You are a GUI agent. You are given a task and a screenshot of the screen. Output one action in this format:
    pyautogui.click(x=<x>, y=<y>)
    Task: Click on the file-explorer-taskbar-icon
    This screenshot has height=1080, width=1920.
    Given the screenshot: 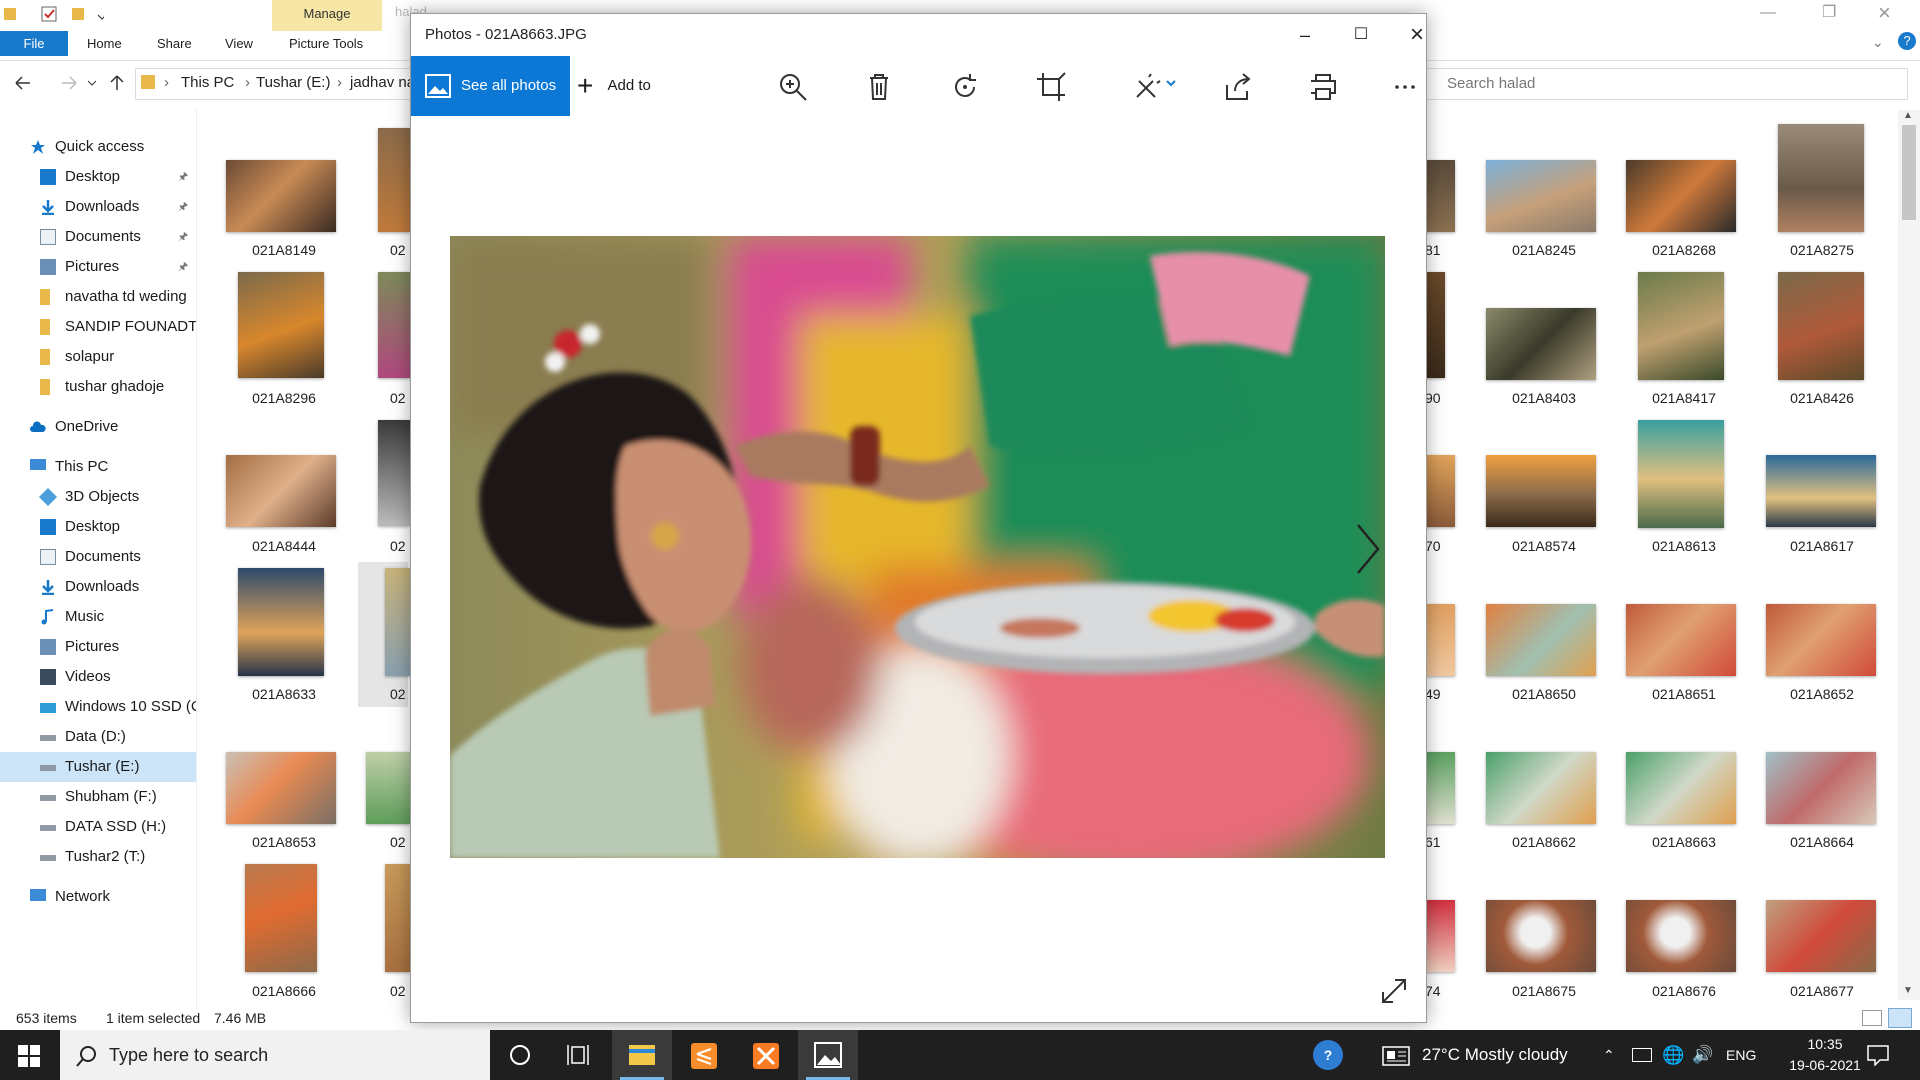 What is the action you would take?
    pyautogui.click(x=642, y=1055)
    